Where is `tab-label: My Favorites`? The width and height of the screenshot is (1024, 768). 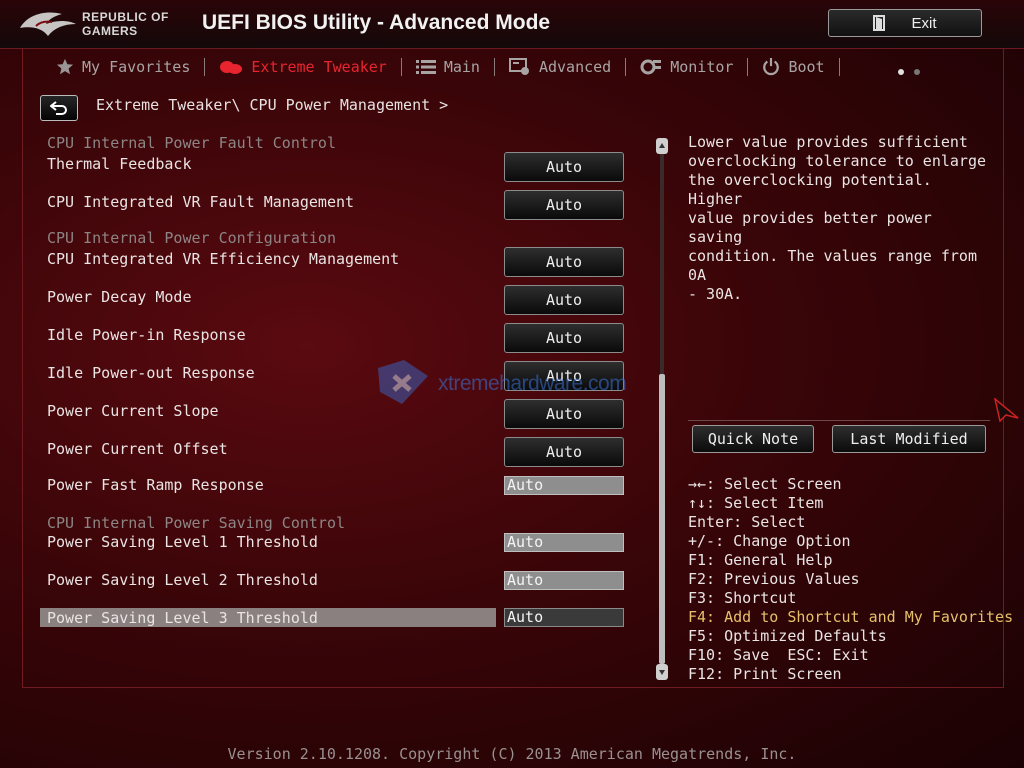
tab-label: My Favorites is located at coordinates (136, 67).